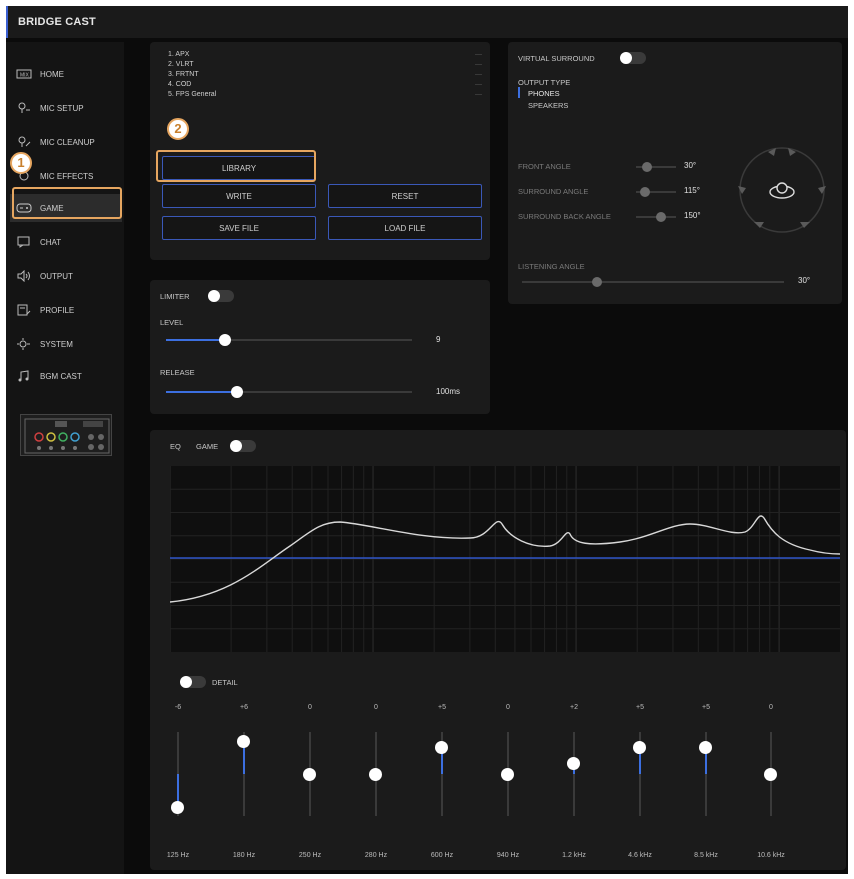  I want to click on surround-back-angle-slider, so click(656, 217).